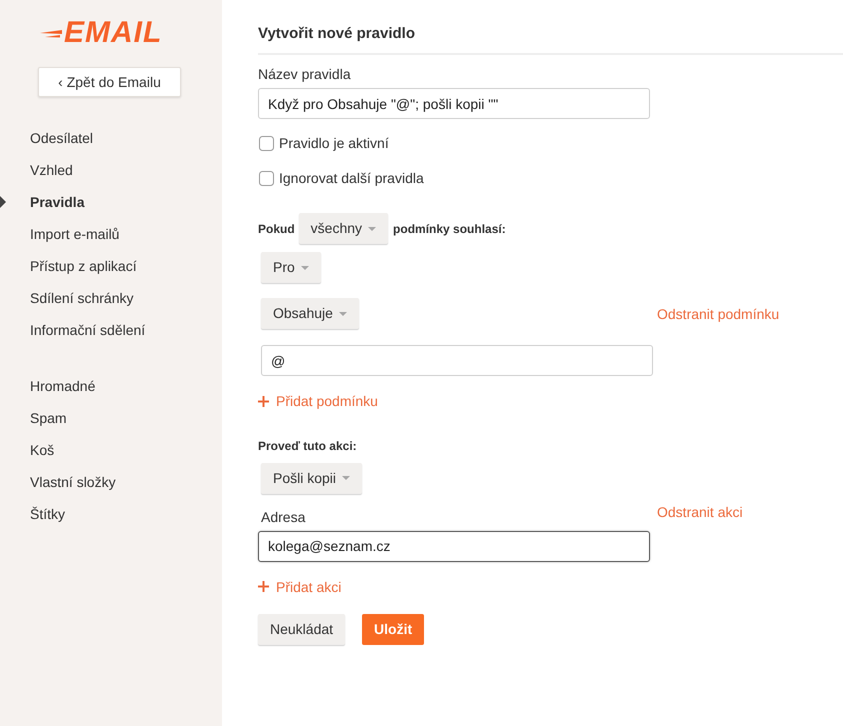  What do you see at coordinates (276, 229) in the screenshot?
I see `condition-prefix: Pokud` at bounding box center [276, 229].